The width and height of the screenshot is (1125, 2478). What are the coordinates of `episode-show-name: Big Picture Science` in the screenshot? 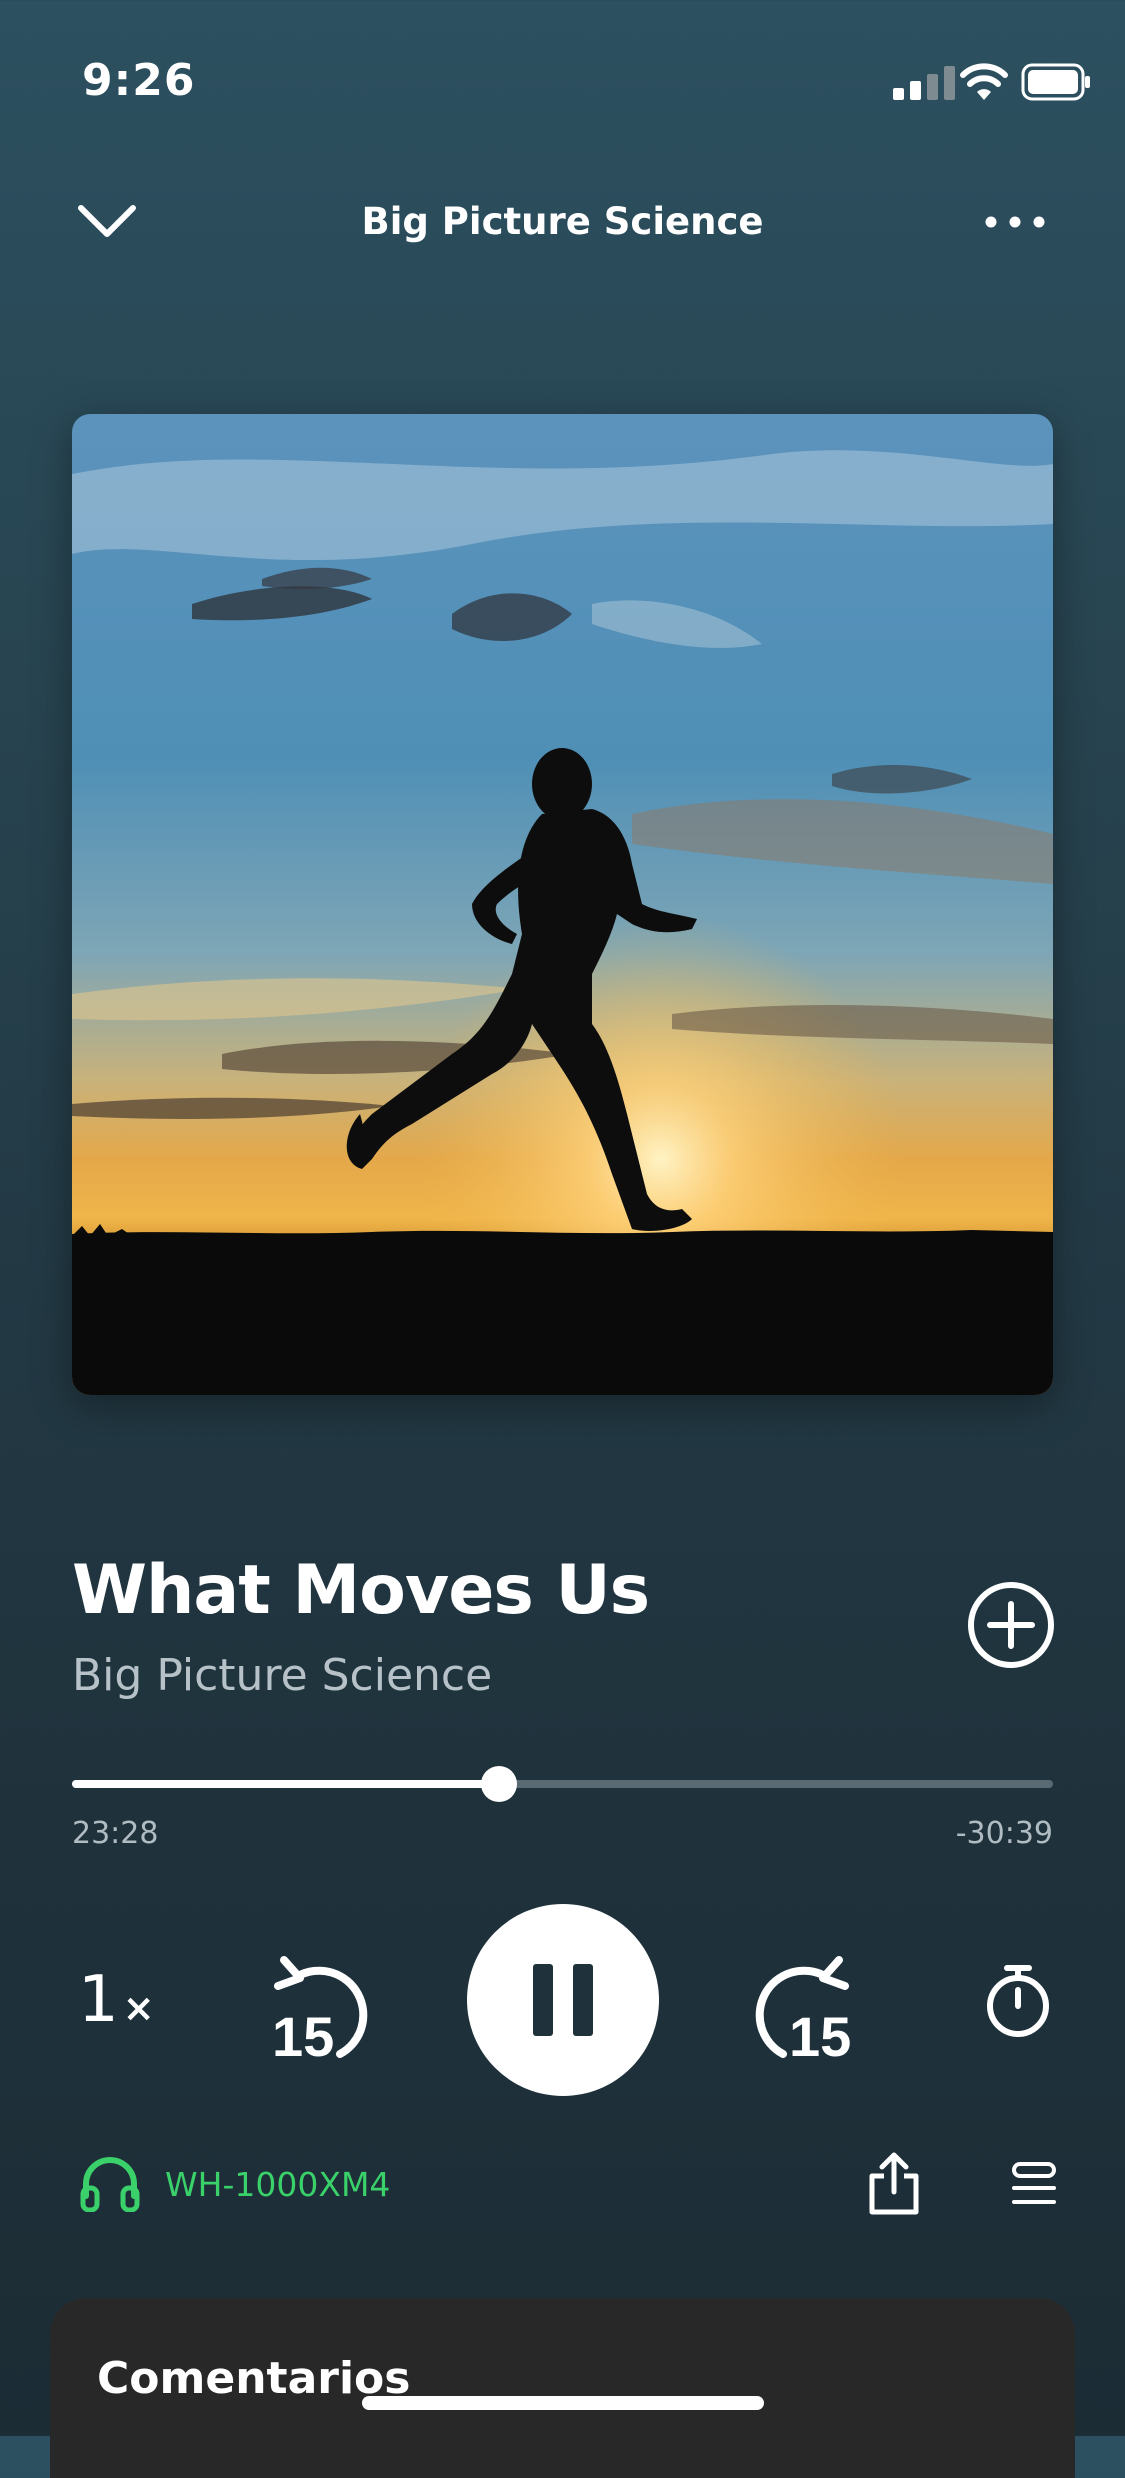 It's located at (282, 1676).